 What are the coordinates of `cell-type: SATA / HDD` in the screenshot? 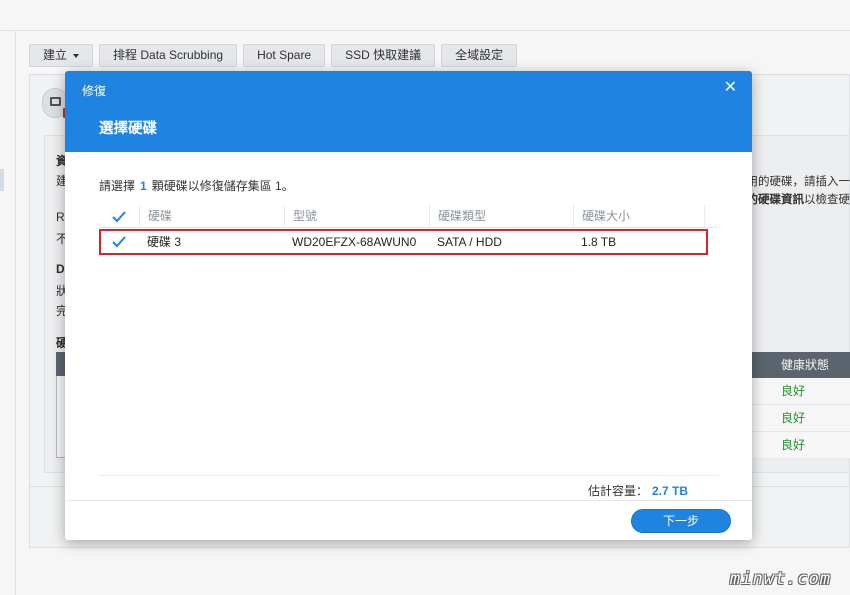 It's located at (469, 242).